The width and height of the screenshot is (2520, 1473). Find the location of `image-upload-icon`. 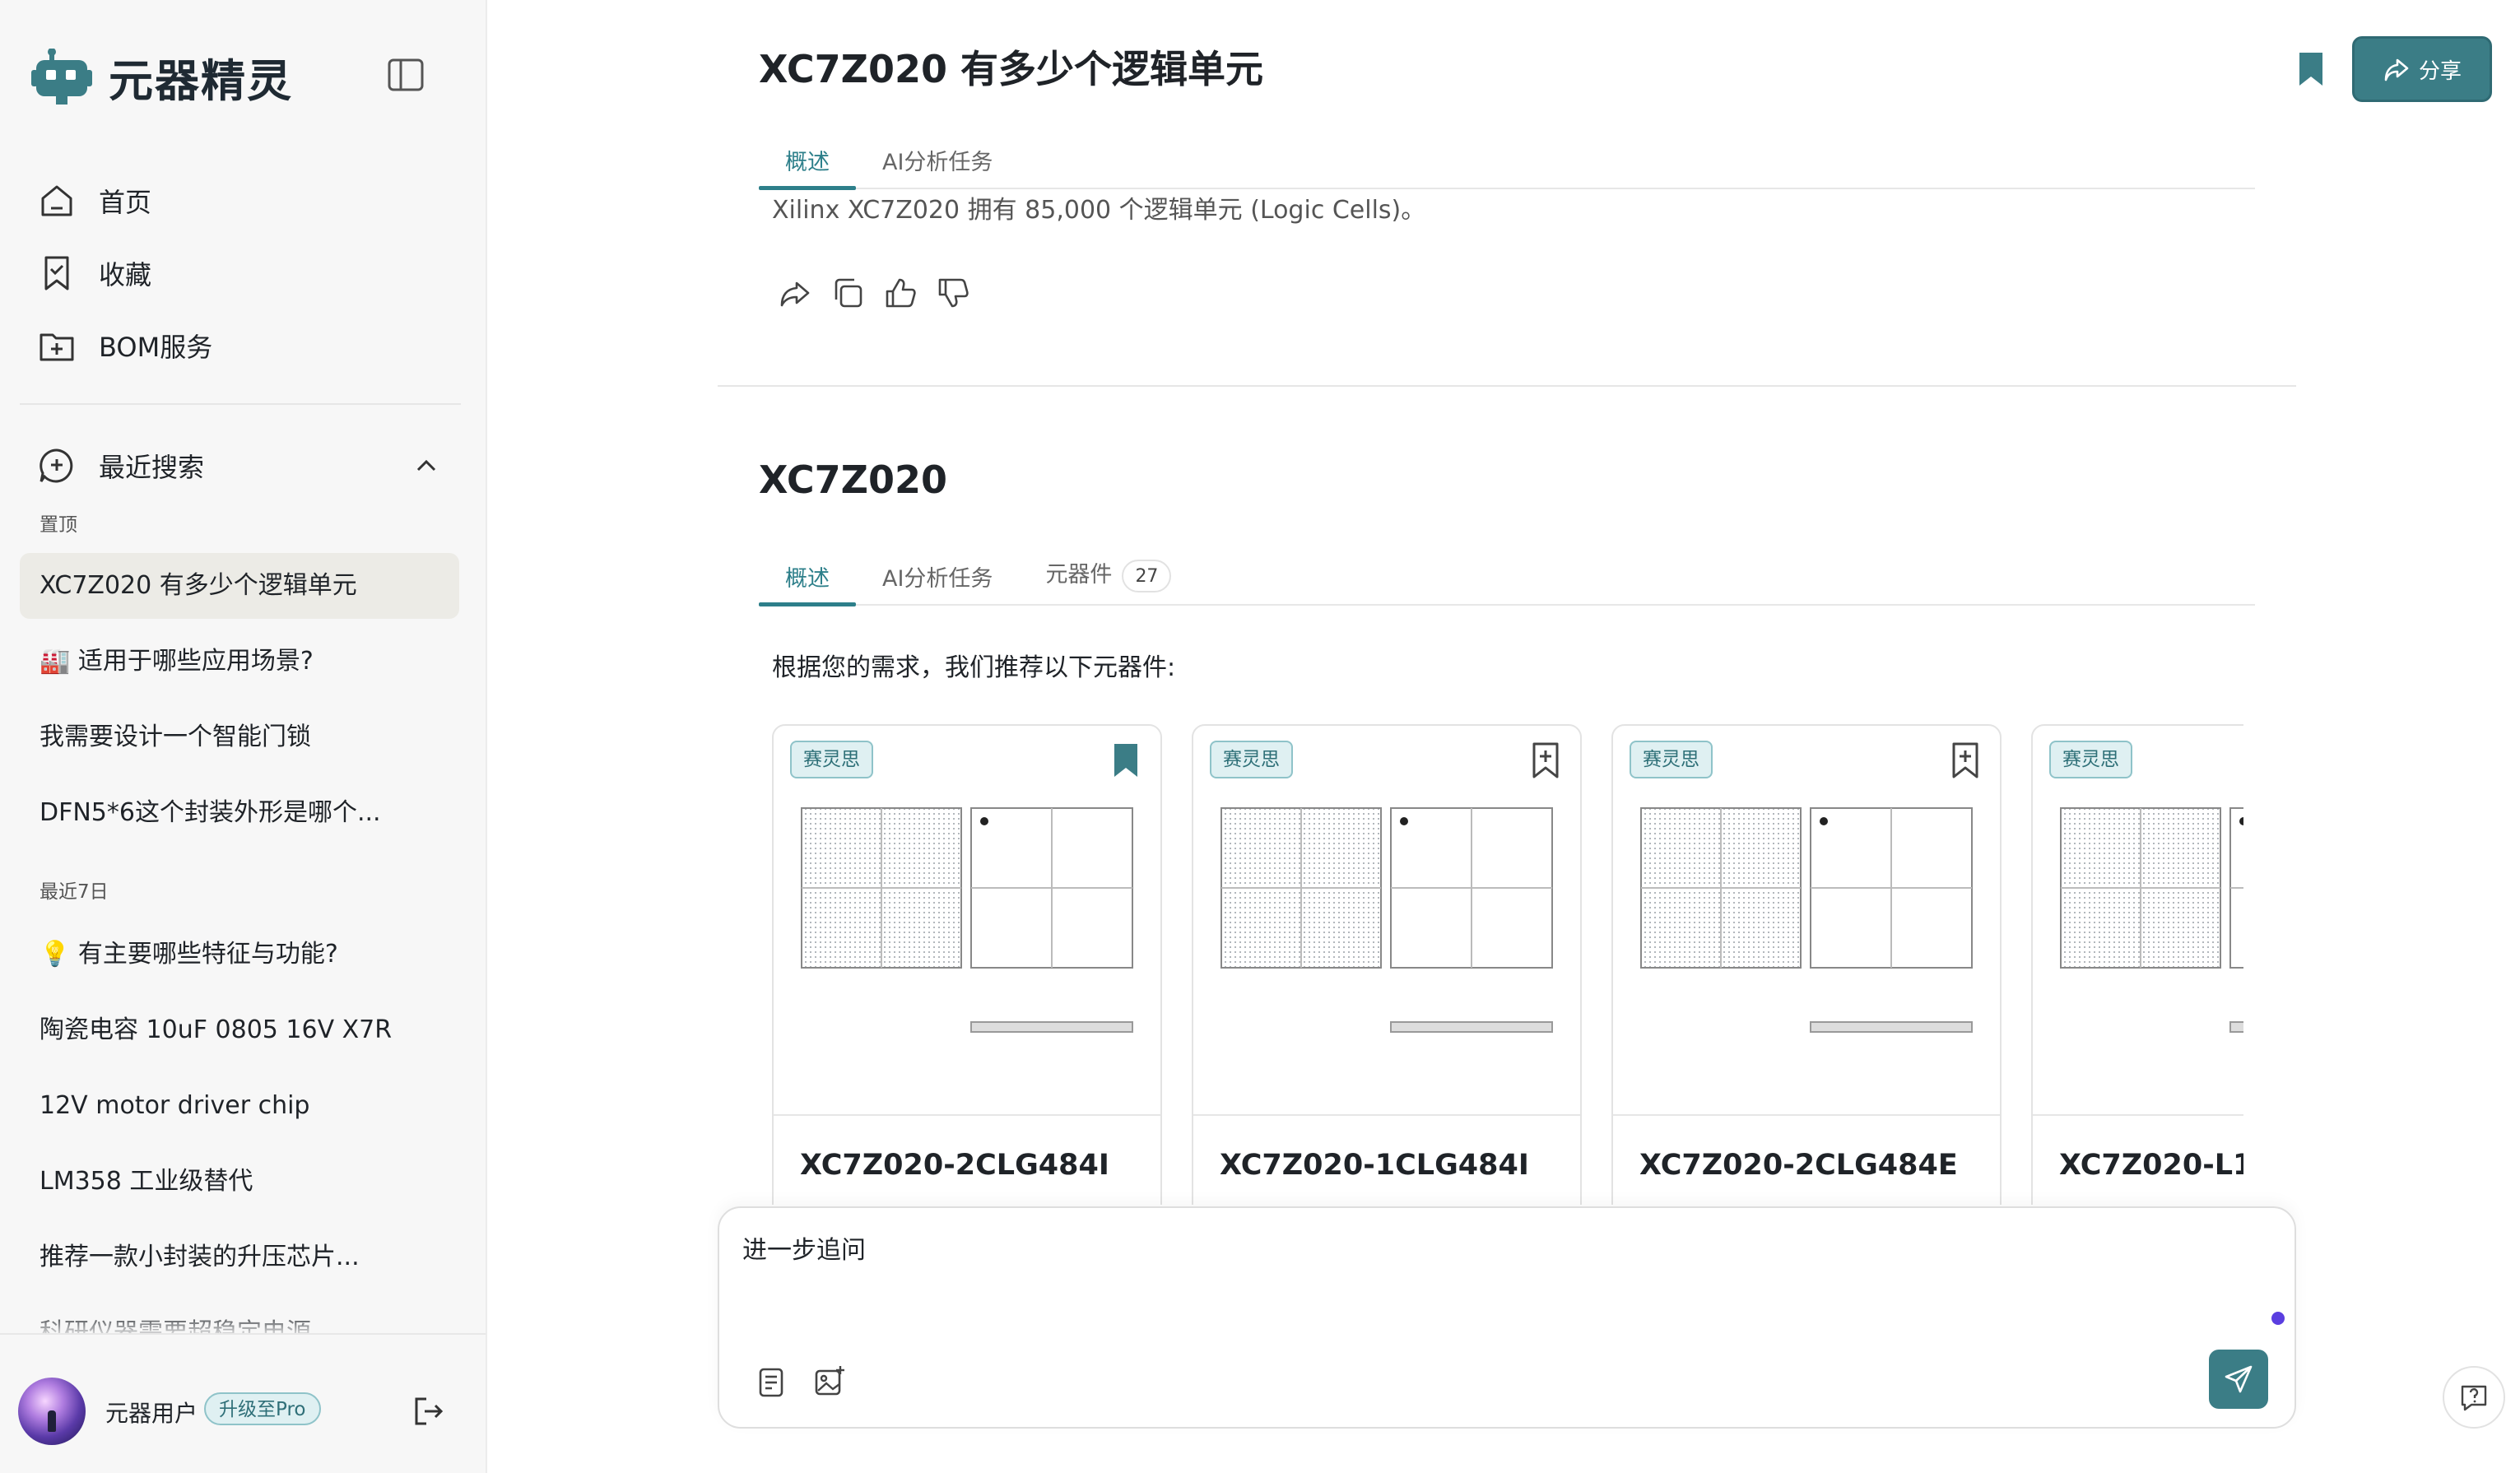

image-upload-icon is located at coordinates (829, 1381).